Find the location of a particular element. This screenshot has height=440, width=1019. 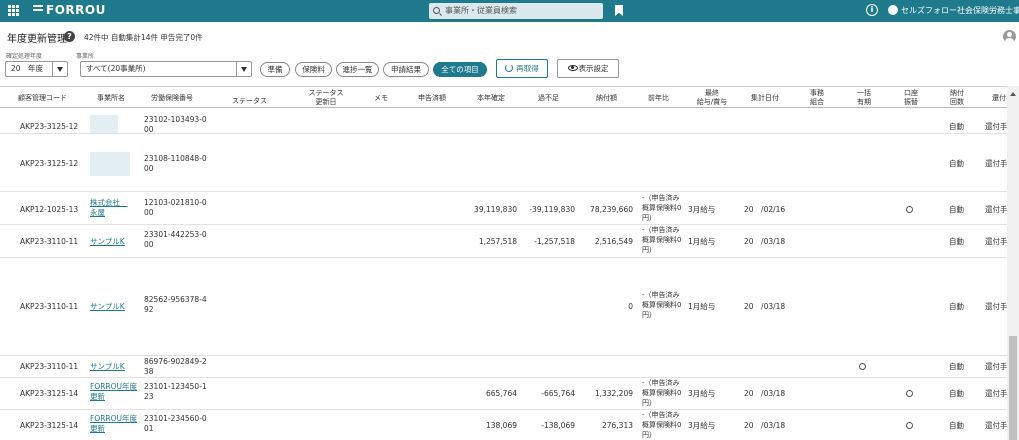

cell-code: AKP23-3125-14 is located at coordinates (49, 425).